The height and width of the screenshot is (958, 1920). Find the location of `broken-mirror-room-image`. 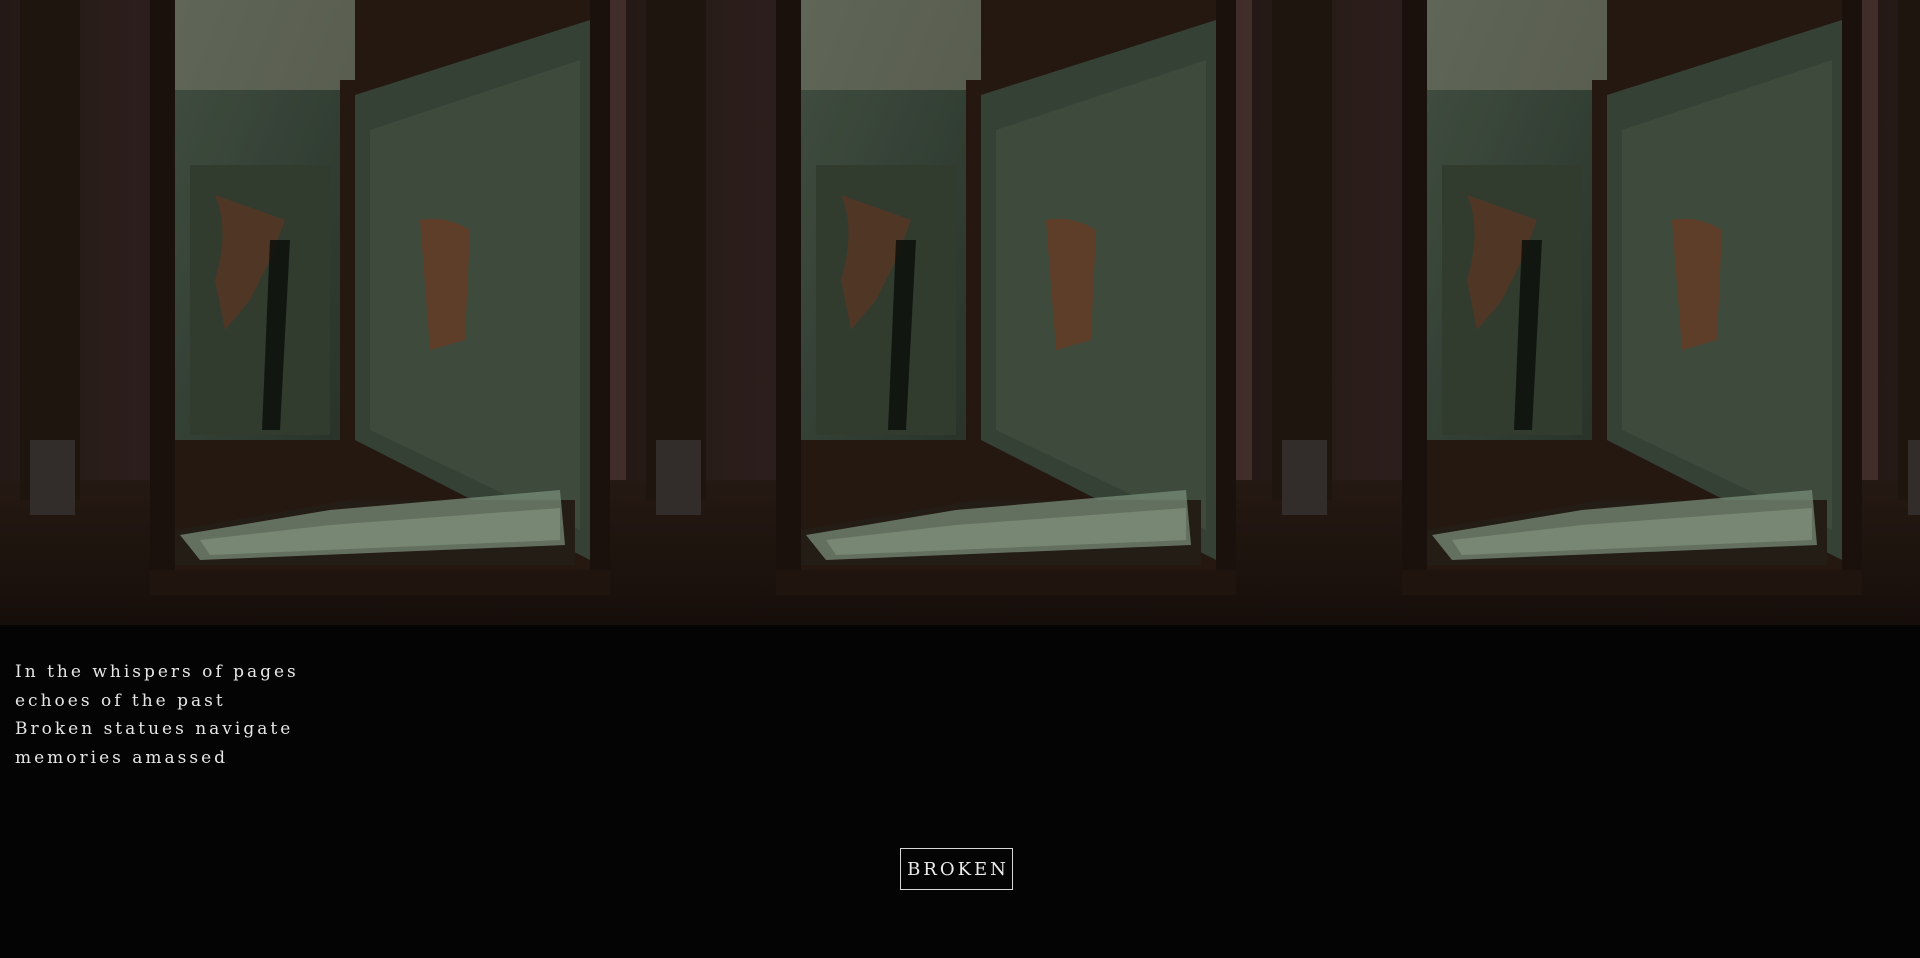

broken-mirror-room-image is located at coordinates (1899, 312).